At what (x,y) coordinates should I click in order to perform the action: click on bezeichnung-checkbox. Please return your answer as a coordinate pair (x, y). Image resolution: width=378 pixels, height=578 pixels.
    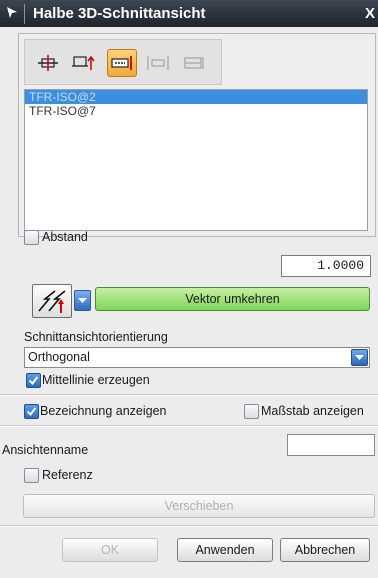
    Looking at the image, I should click on (31, 411).